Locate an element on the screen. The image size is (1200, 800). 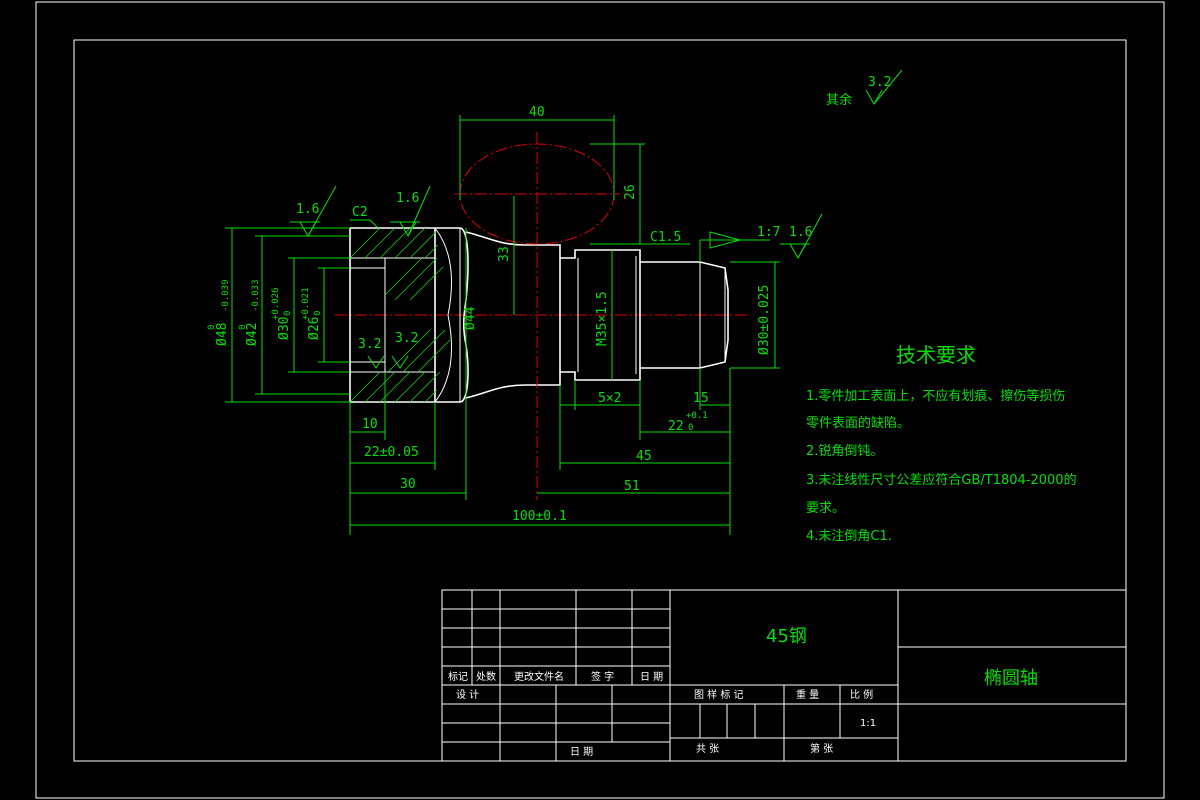
tb-ratio: 1:1 is located at coordinates (868, 723).